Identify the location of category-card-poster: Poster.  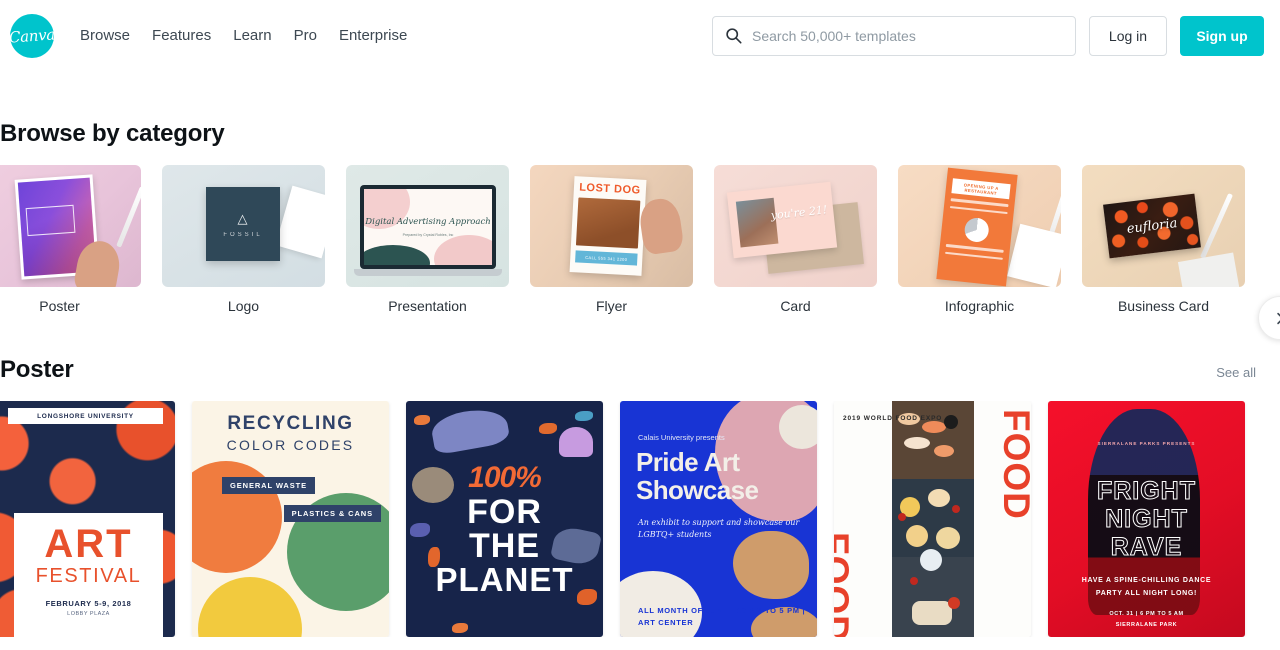
(70, 239).